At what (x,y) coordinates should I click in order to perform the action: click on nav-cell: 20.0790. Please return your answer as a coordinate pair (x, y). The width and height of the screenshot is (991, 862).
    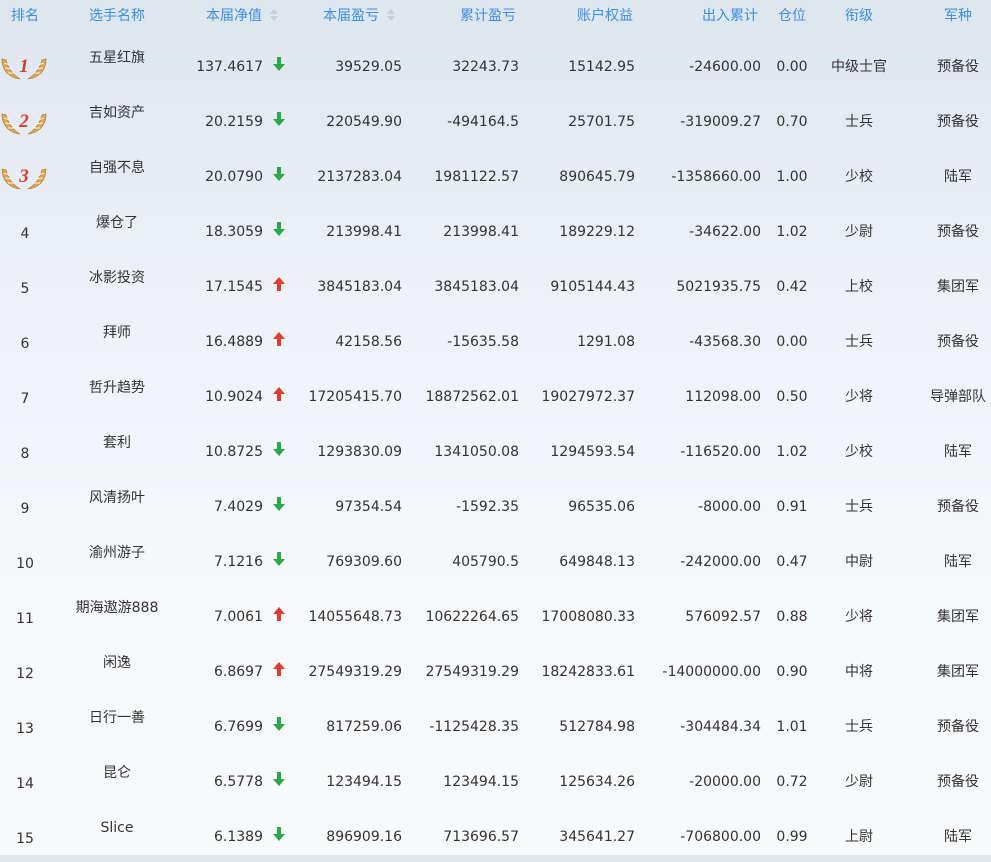
    Looking at the image, I should click on (234, 177).